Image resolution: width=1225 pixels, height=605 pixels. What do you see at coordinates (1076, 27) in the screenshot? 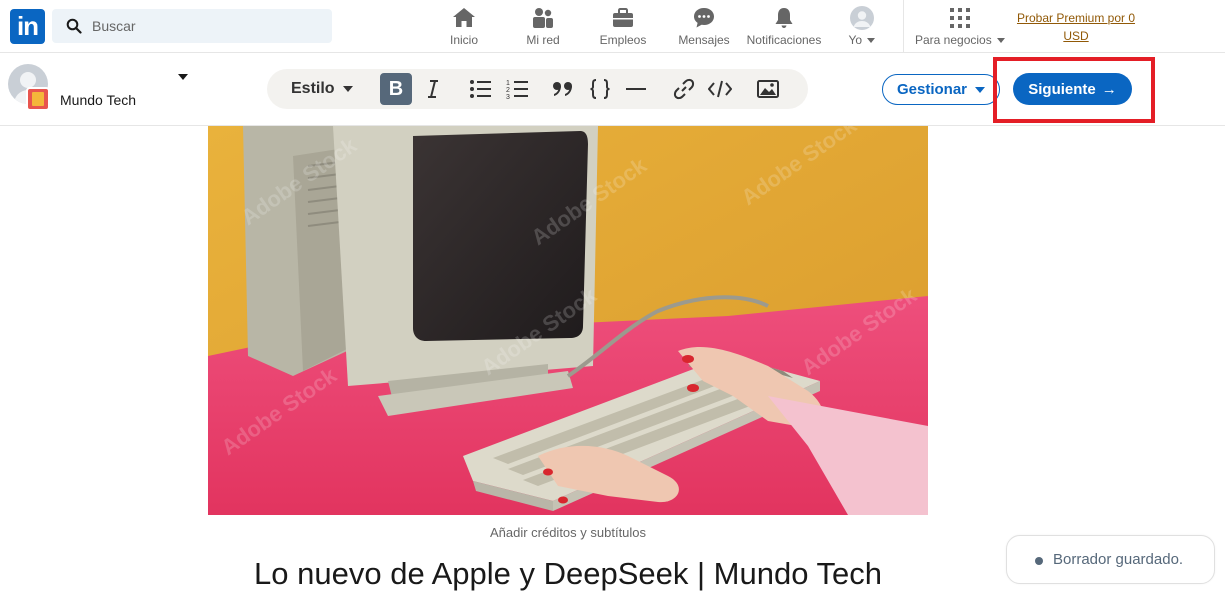
I see `premium-trial-link: Probar Premium por 0 USD` at bounding box center [1076, 27].